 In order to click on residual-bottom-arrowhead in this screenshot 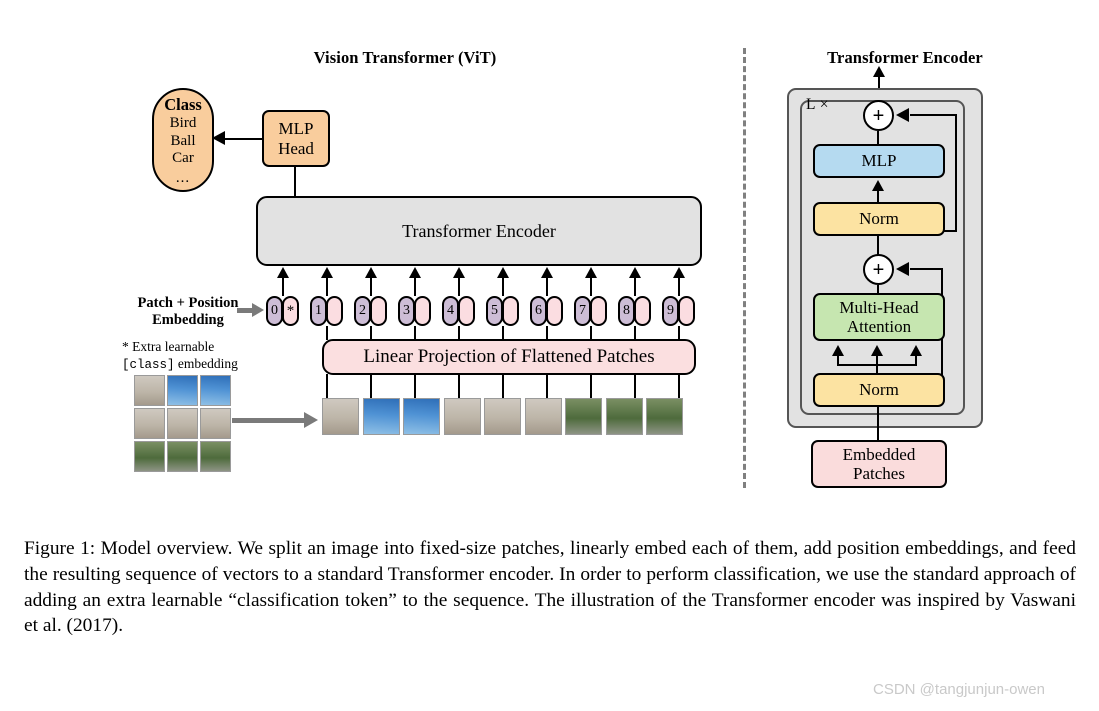, I will do `click(902, 269)`.